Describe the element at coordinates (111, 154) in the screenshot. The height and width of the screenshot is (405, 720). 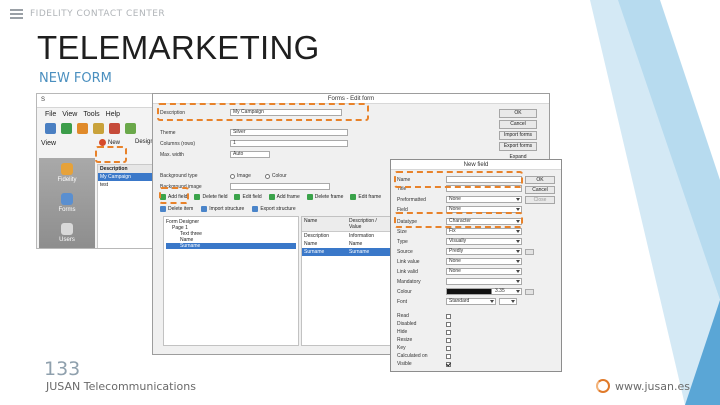
I see `highlight-new-button` at that location.